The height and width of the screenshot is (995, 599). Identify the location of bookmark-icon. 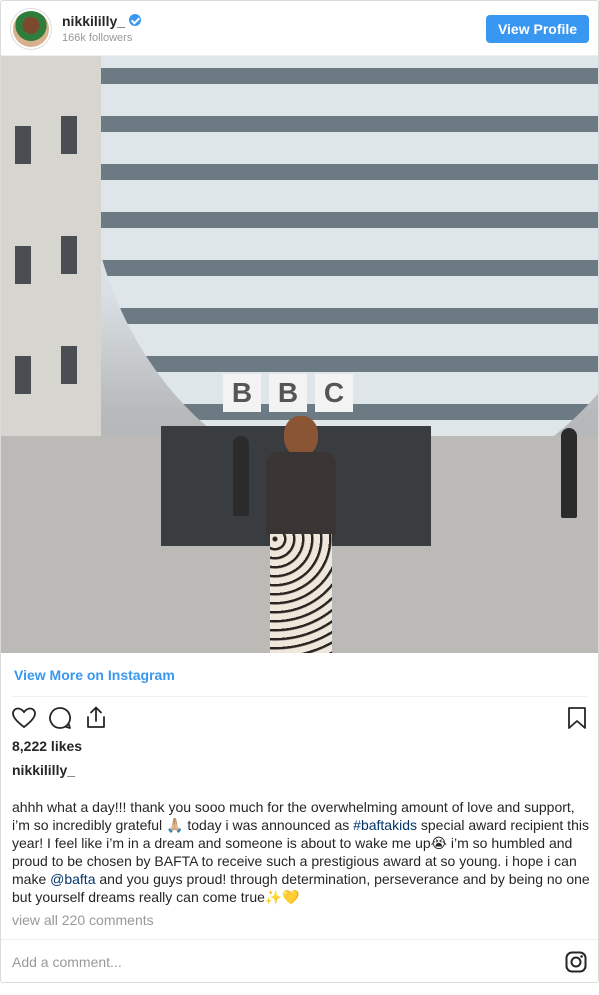
(577, 718).